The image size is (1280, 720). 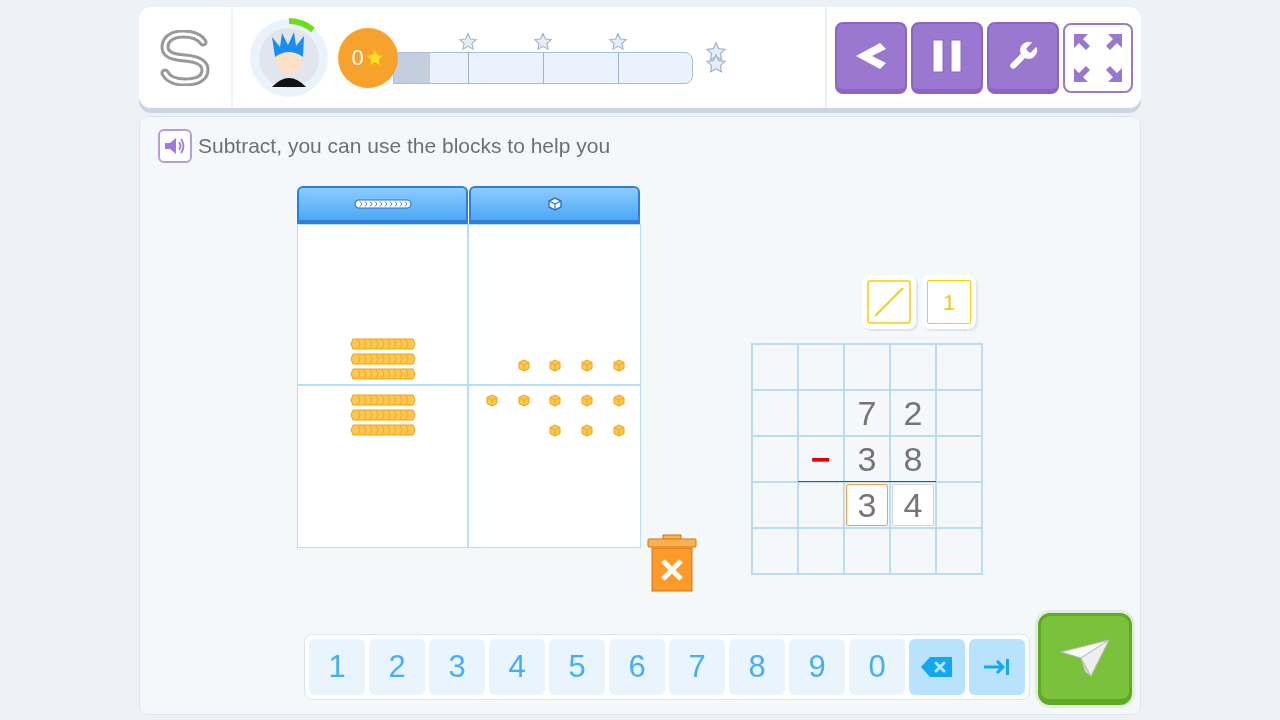 I want to click on pause-button, so click(x=947, y=57).